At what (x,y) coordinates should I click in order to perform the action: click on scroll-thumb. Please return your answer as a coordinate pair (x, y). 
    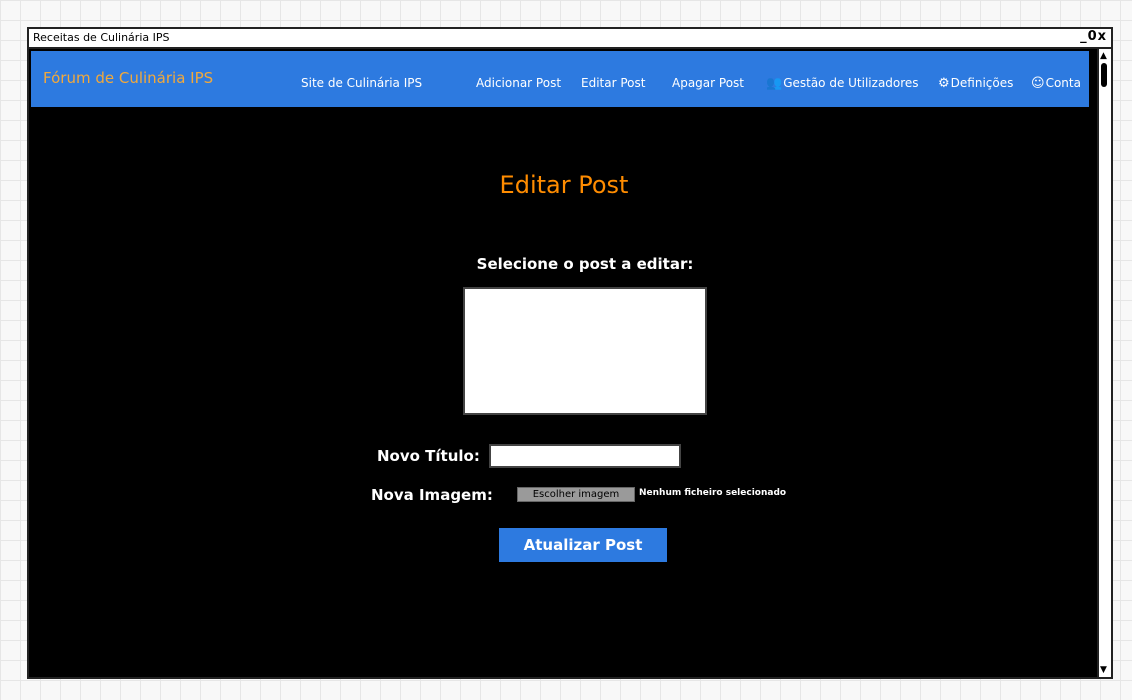
    Looking at the image, I should click on (1104, 75).